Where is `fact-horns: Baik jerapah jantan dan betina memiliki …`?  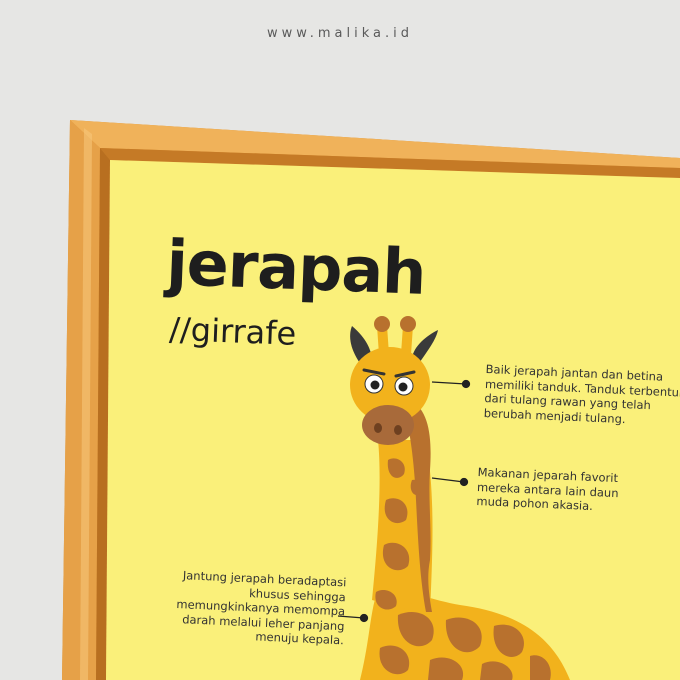
fact-horns: Baik jerapah jantan dan betina memiliki … is located at coordinates (581, 394).